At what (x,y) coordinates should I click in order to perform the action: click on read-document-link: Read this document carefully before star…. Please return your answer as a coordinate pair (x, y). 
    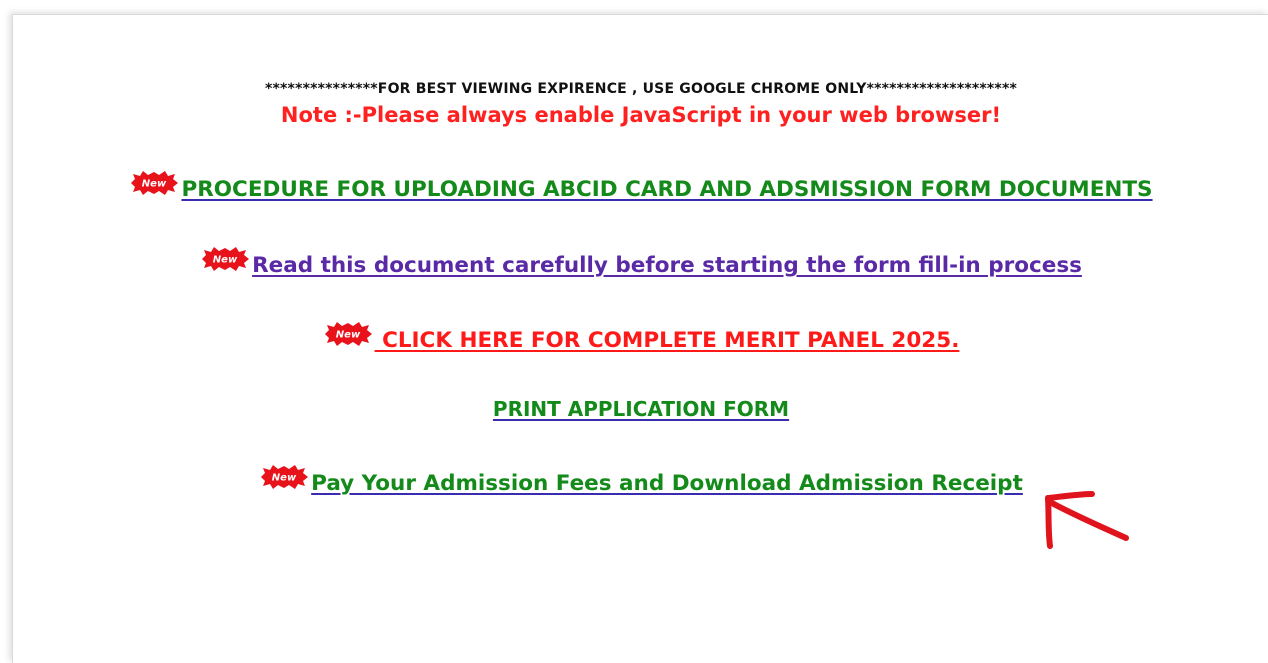
    Looking at the image, I should click on (667, 265).